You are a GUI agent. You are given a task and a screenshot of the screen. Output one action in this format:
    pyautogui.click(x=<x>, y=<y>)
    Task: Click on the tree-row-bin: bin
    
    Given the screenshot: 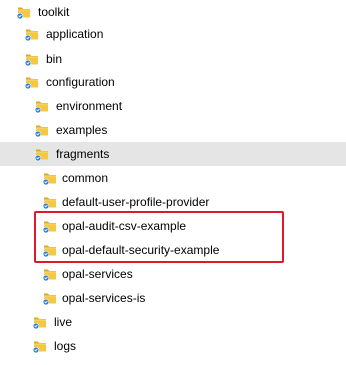 What is the action you would take?
    pyautogui.click(x=173, y=59)
    